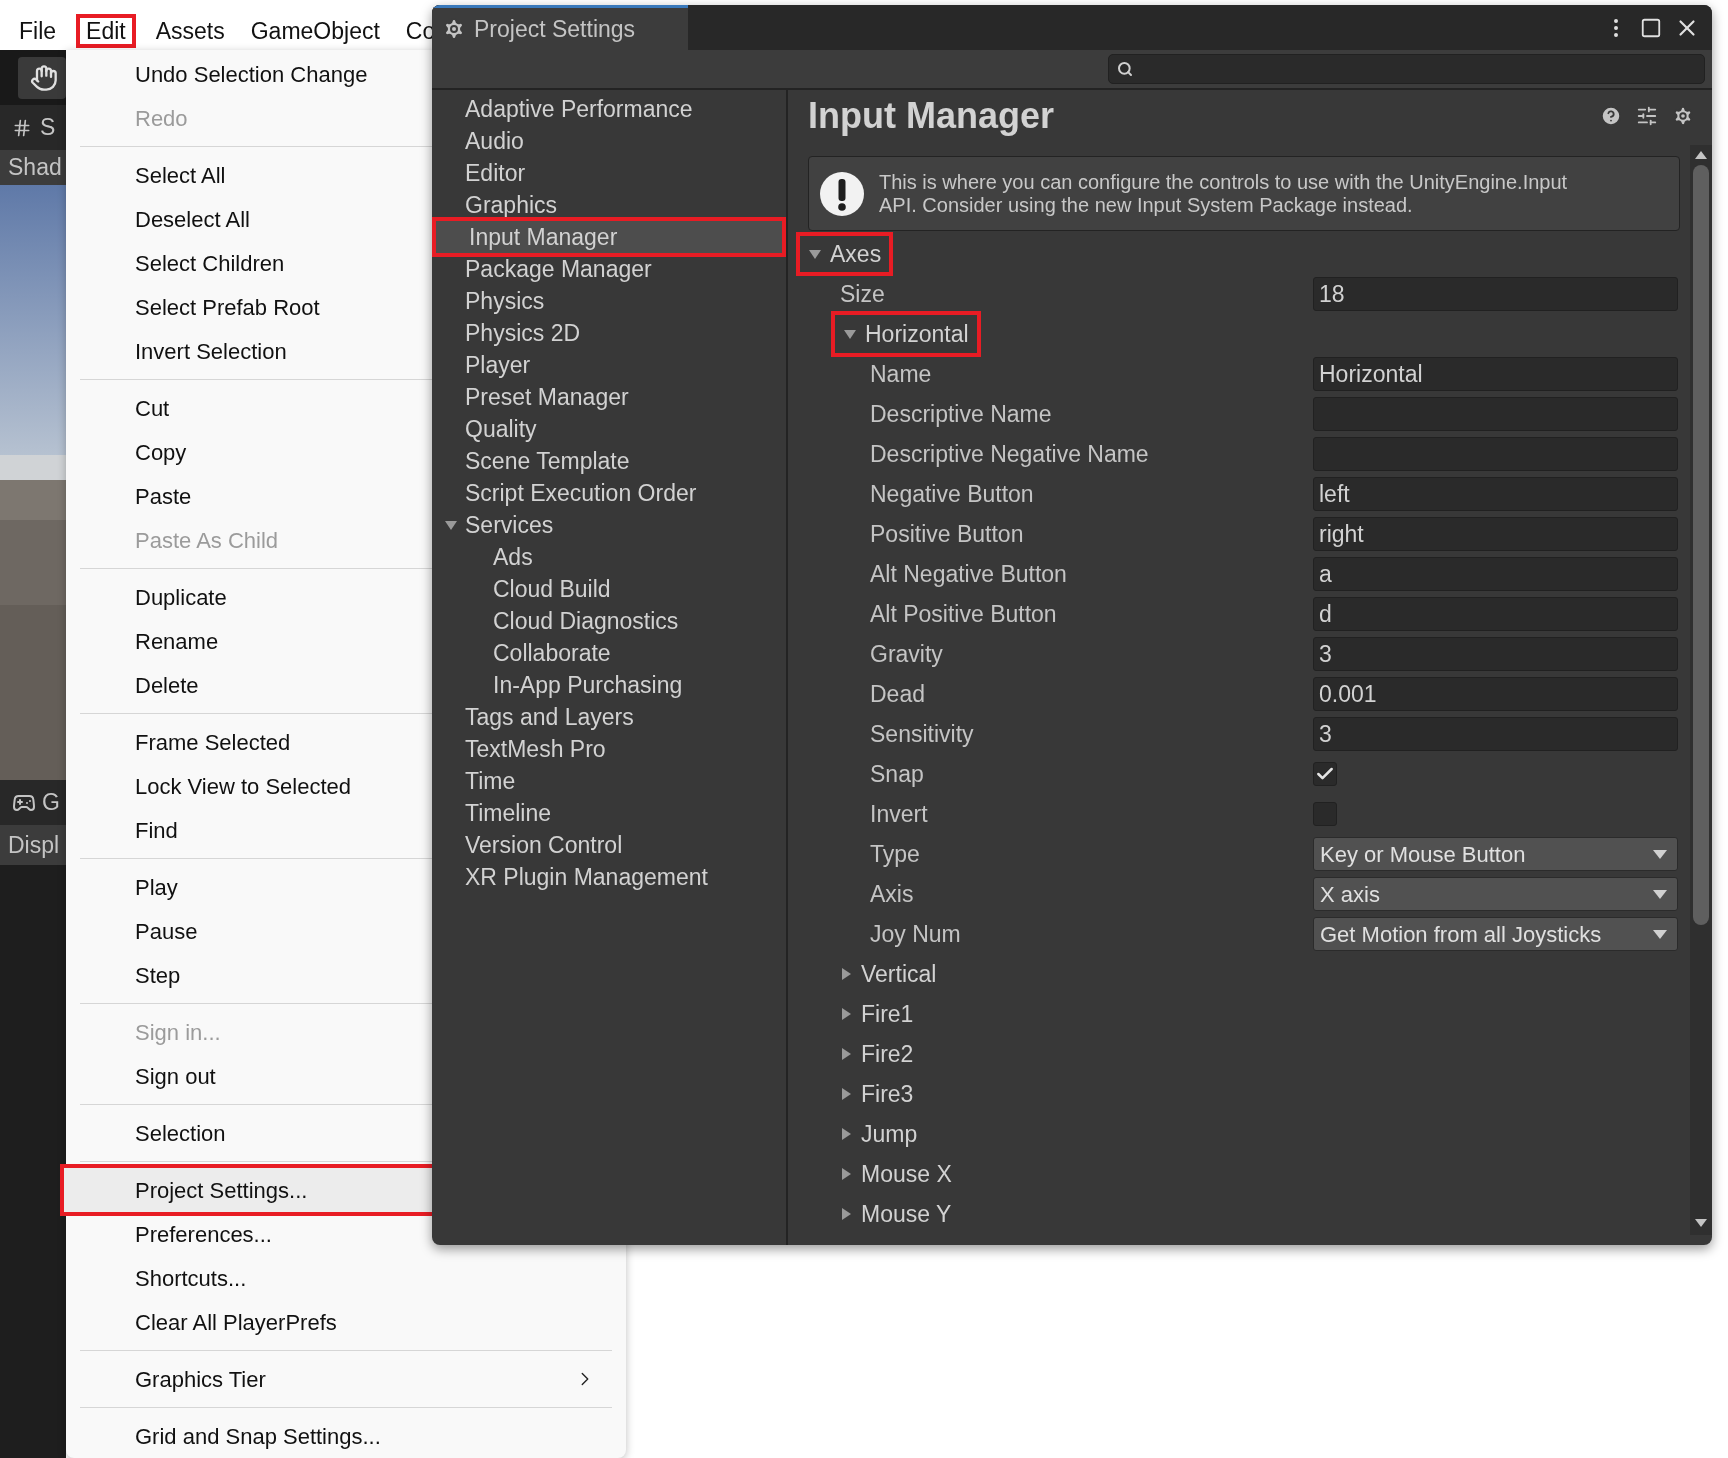 Image resolution: width=1728 pixels, height=1458 pixels. Describe the element at coordinates (1406, 69) in the screenshot. I see `search-field` at that location.